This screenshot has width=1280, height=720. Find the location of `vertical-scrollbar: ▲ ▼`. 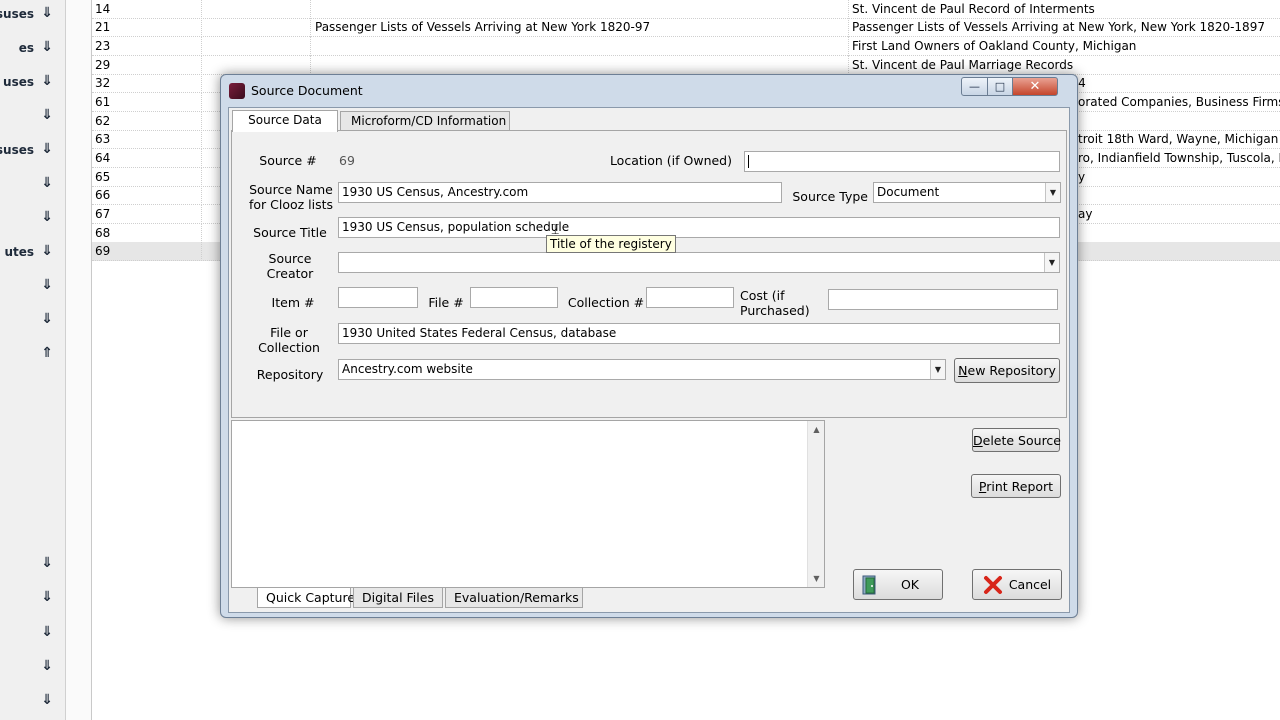

vertical-scrollbar: ▲ ▼ is located at coordinates (815, 504).